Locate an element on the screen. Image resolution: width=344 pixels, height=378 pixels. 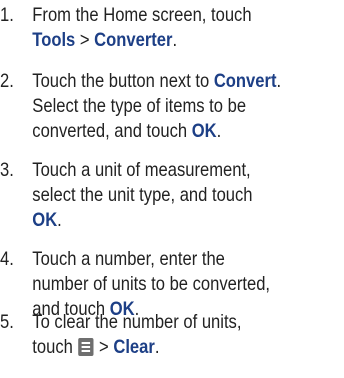
step-line: number of units to be converted, is located at coordinates (146, 284).